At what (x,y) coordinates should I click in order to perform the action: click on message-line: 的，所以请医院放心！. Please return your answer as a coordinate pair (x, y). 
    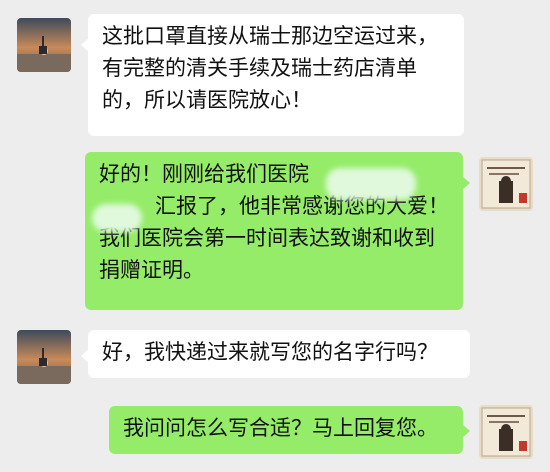
    Looking at the image, I should click on (207, 100).